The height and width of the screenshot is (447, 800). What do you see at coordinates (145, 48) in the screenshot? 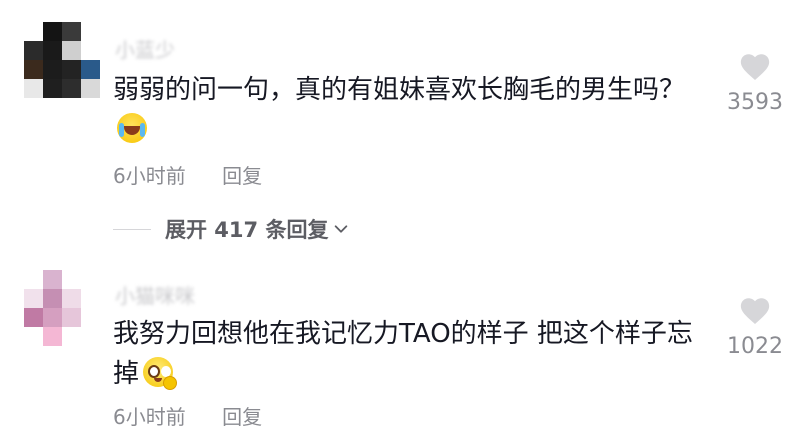
I see `username: 小蓝少` at bounding box center [145, 48].